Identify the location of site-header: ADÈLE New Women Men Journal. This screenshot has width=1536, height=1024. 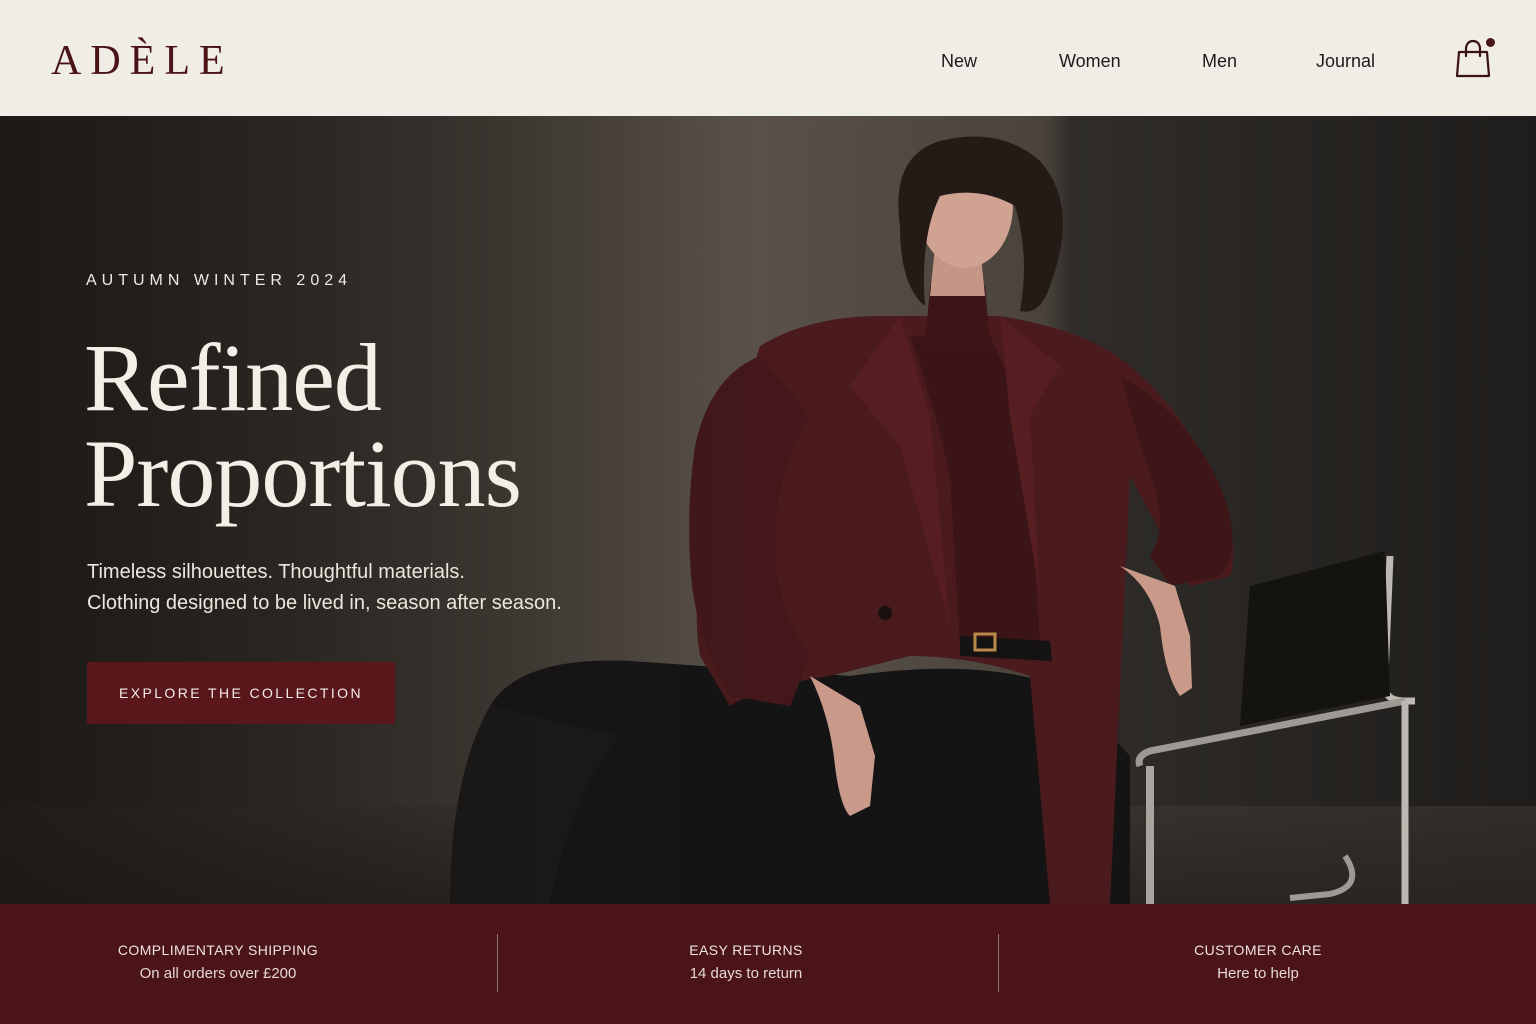
(768, 58).